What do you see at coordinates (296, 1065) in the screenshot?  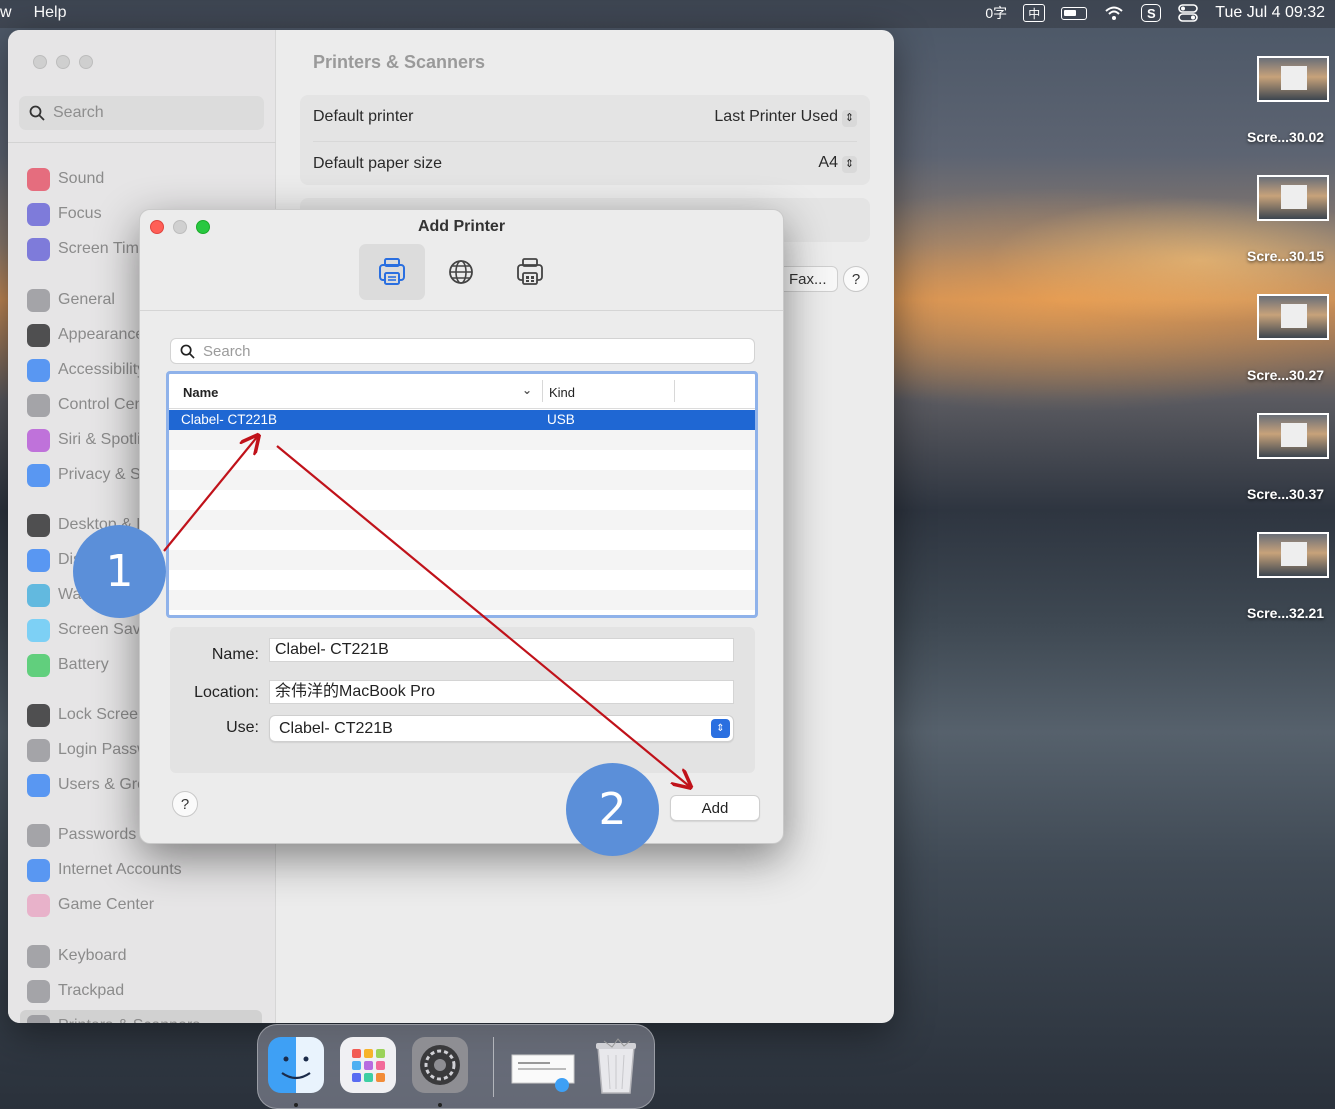 I see `finder-icon` at bounding box center [296, 1065].